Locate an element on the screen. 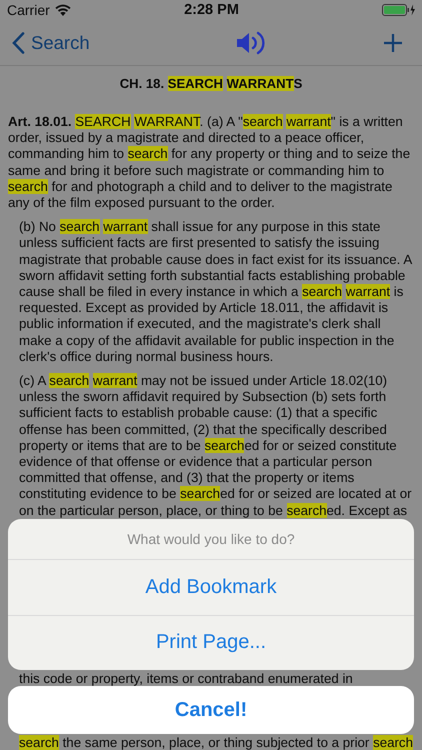 Image resolution: width=422 pixels, height=750 pixels. paragraph: Art. 18.01. SEARCH WARRANT. (a) A "search warrant" is a written order, issued by a magistrate and directed to a peace officer, commanding him to search for any property or thing and to seize the same and bring it before such magistrate or commanding him to search for and photograph a child and to deliver to the magistrate any of the film exposed pursuant to the order. is located at coordinates (210, 163).